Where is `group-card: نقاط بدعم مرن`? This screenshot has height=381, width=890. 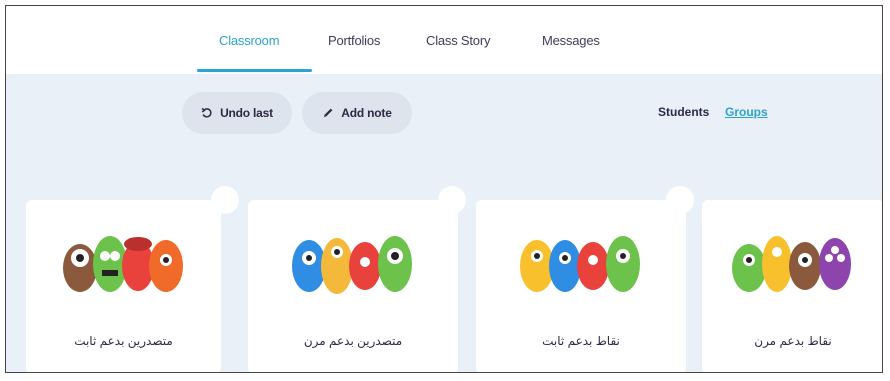
group-card: نقاط بدعم مرن is located at coordinates (792, 286).